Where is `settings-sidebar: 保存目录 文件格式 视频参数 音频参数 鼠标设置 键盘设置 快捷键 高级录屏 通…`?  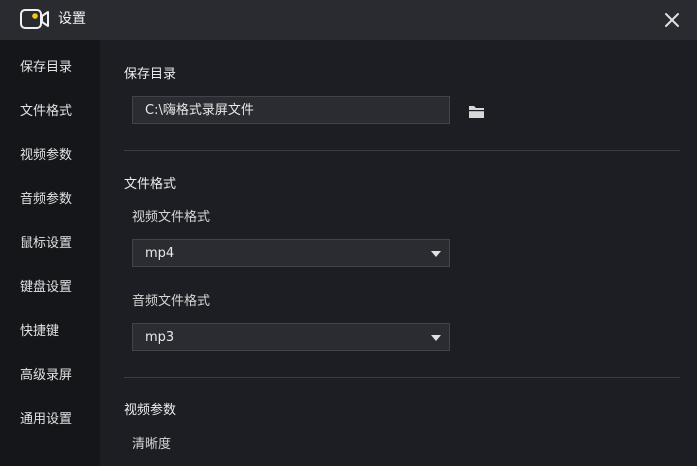 settings-sidebar: 保存目录 文件格式 视频参数 音频参数 鼠标设置 键盘设置 快捷键 高级录屏 通… is located at coordinates (50, 253).